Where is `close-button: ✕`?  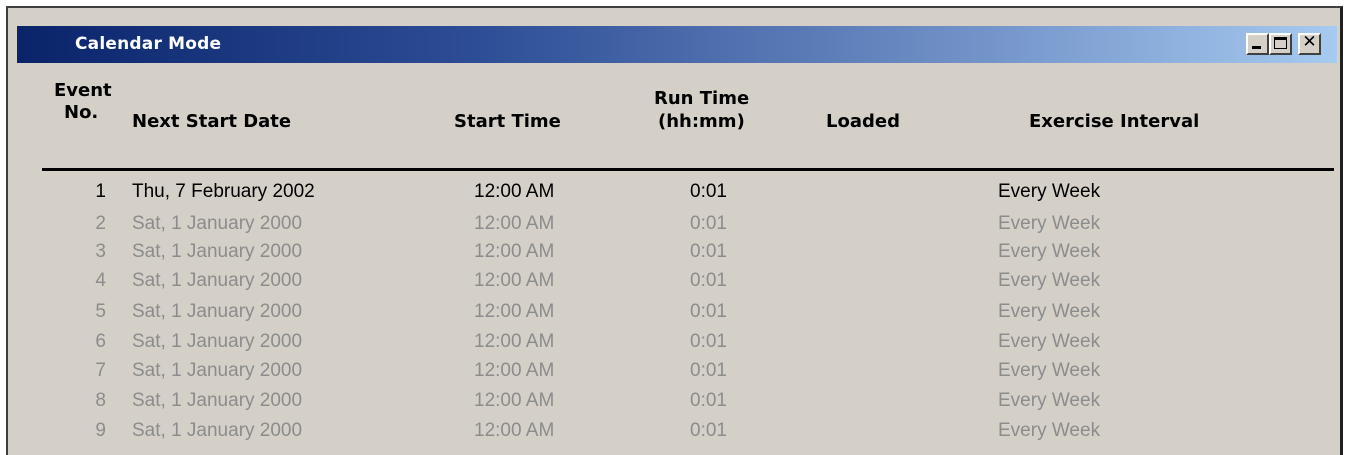
close-button: ✕ is located at coordinates (1309, 43).